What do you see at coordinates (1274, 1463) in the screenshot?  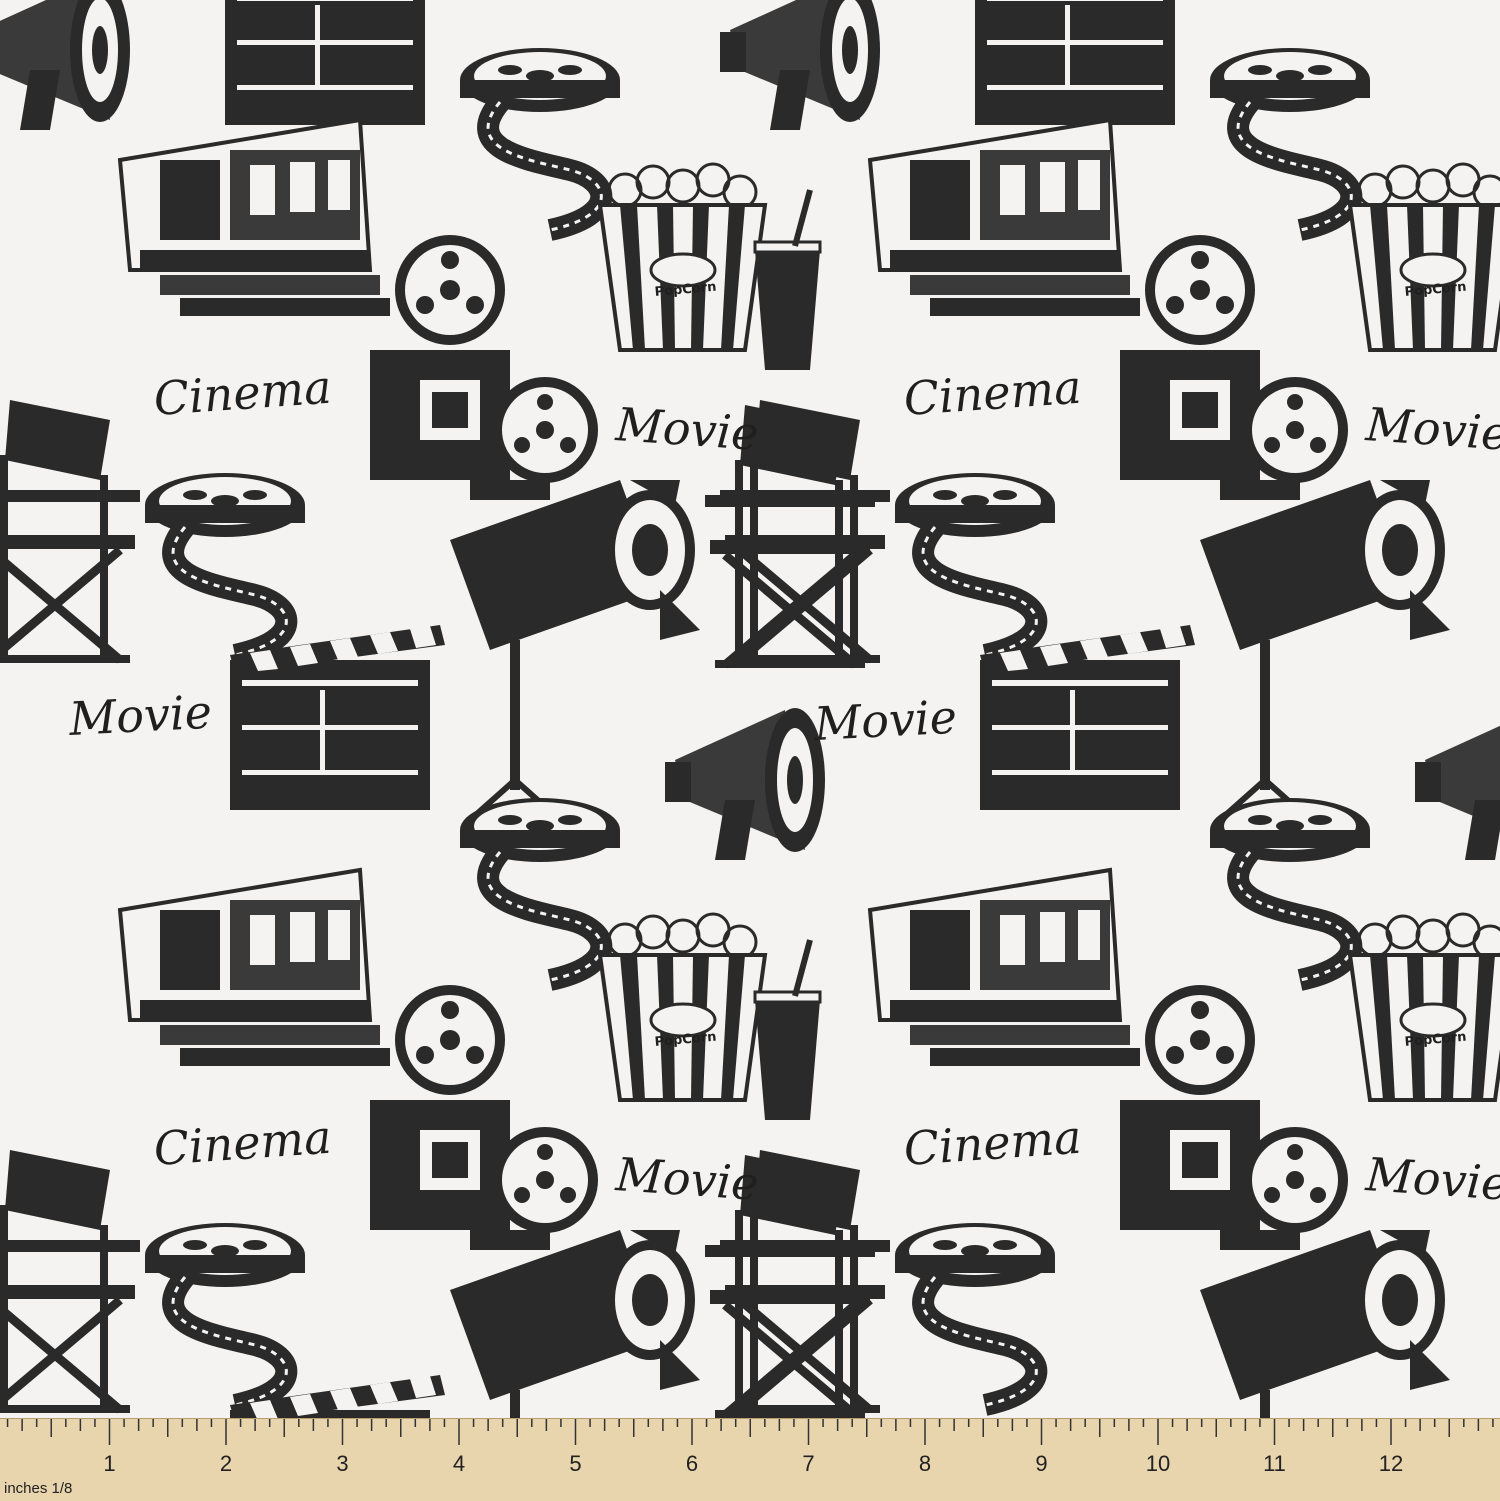 I see `ruler-number: 11` at bounding box center [1274, 1463].